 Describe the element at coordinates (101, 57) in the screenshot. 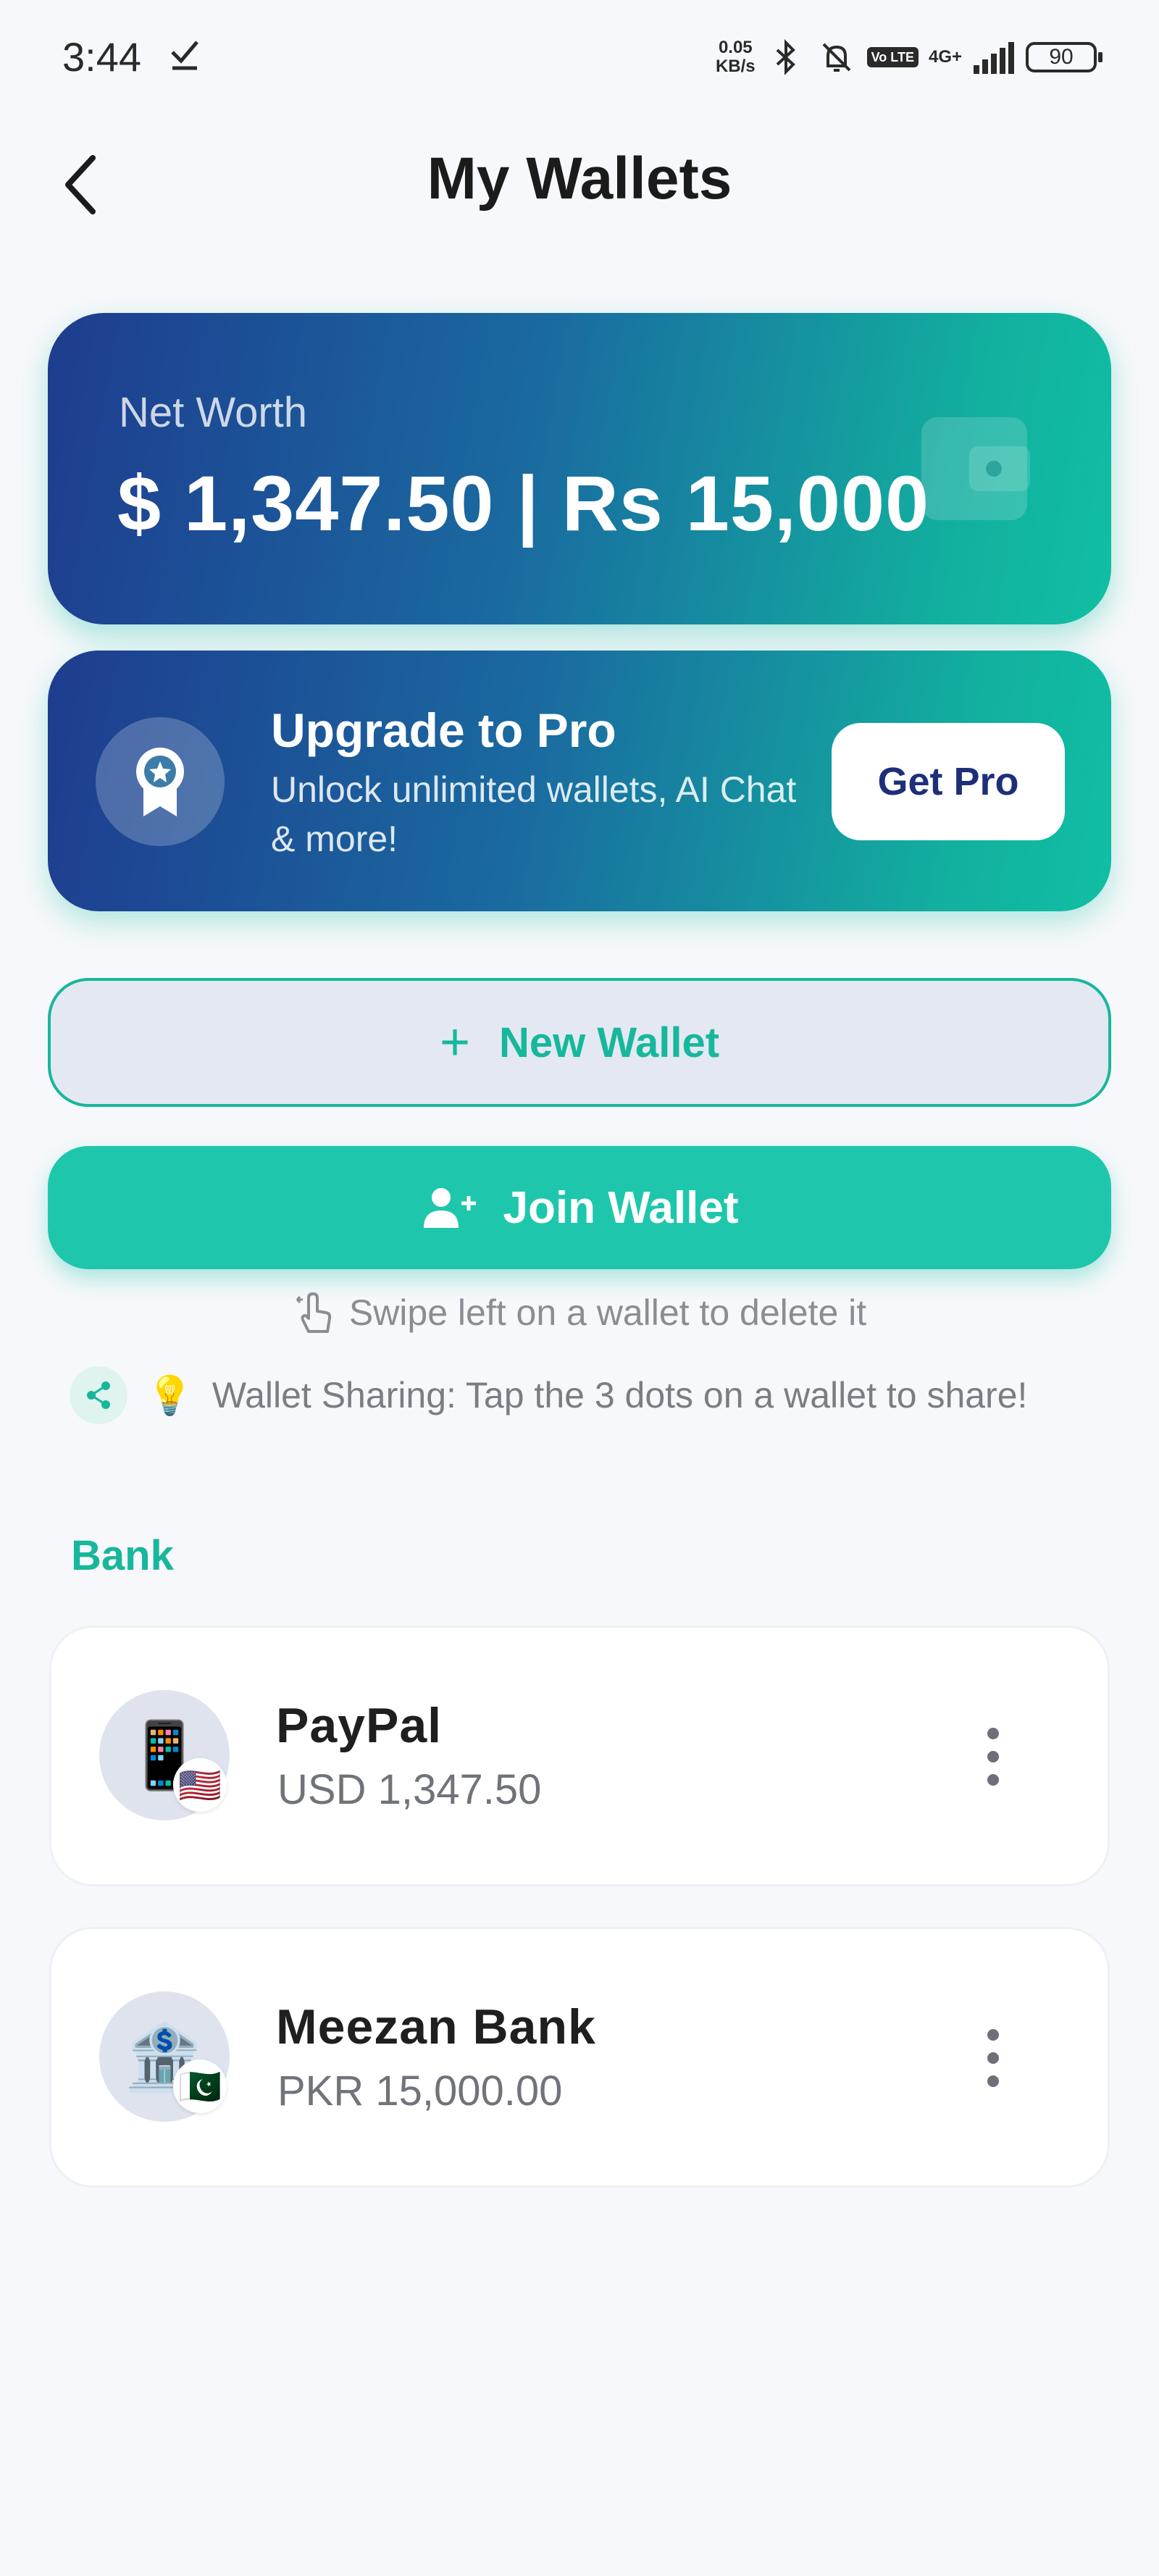

I see `status-time: 3:44` at that location.